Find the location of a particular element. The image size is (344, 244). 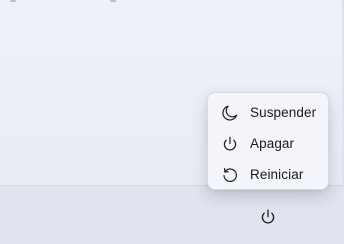

power-menu: Suspender Apagar Reiniciar is located at coordinates (268, 141).